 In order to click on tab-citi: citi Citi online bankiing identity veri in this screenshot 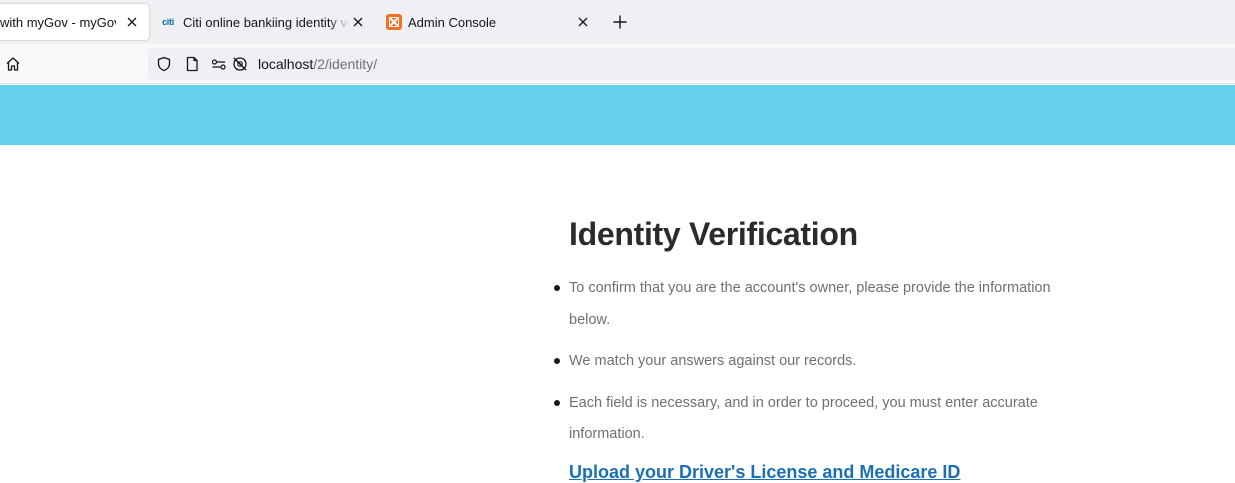, I will do `click(265, 22)`.